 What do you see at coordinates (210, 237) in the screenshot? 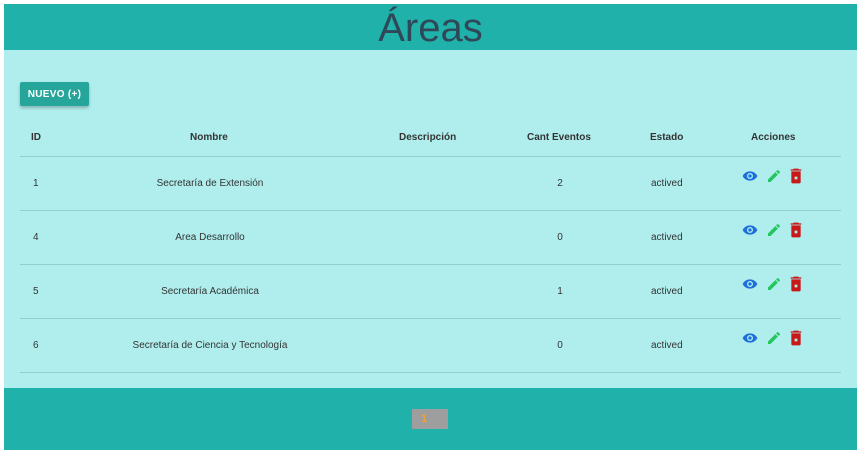
I see `cell-nombre: Area Desarrollo` at bounding box center [210, 237].